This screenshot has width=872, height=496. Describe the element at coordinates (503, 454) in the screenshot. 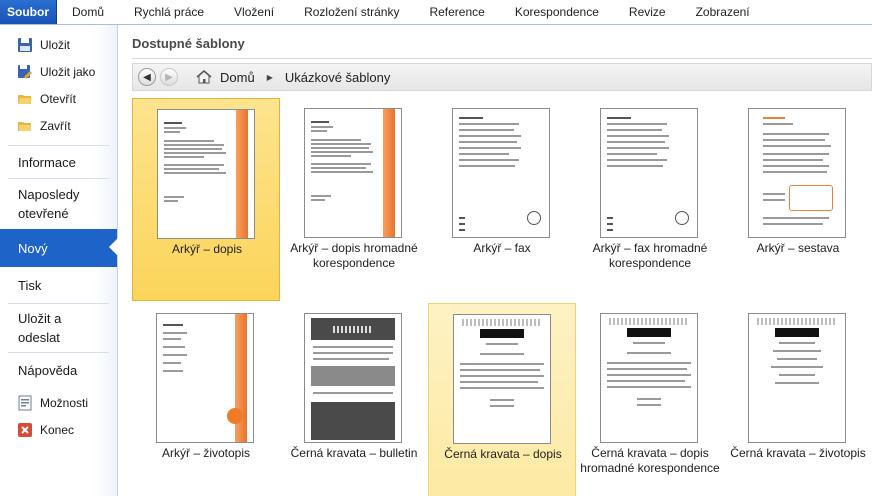

I see `template-label: Černá kravata – dopis` at that location.